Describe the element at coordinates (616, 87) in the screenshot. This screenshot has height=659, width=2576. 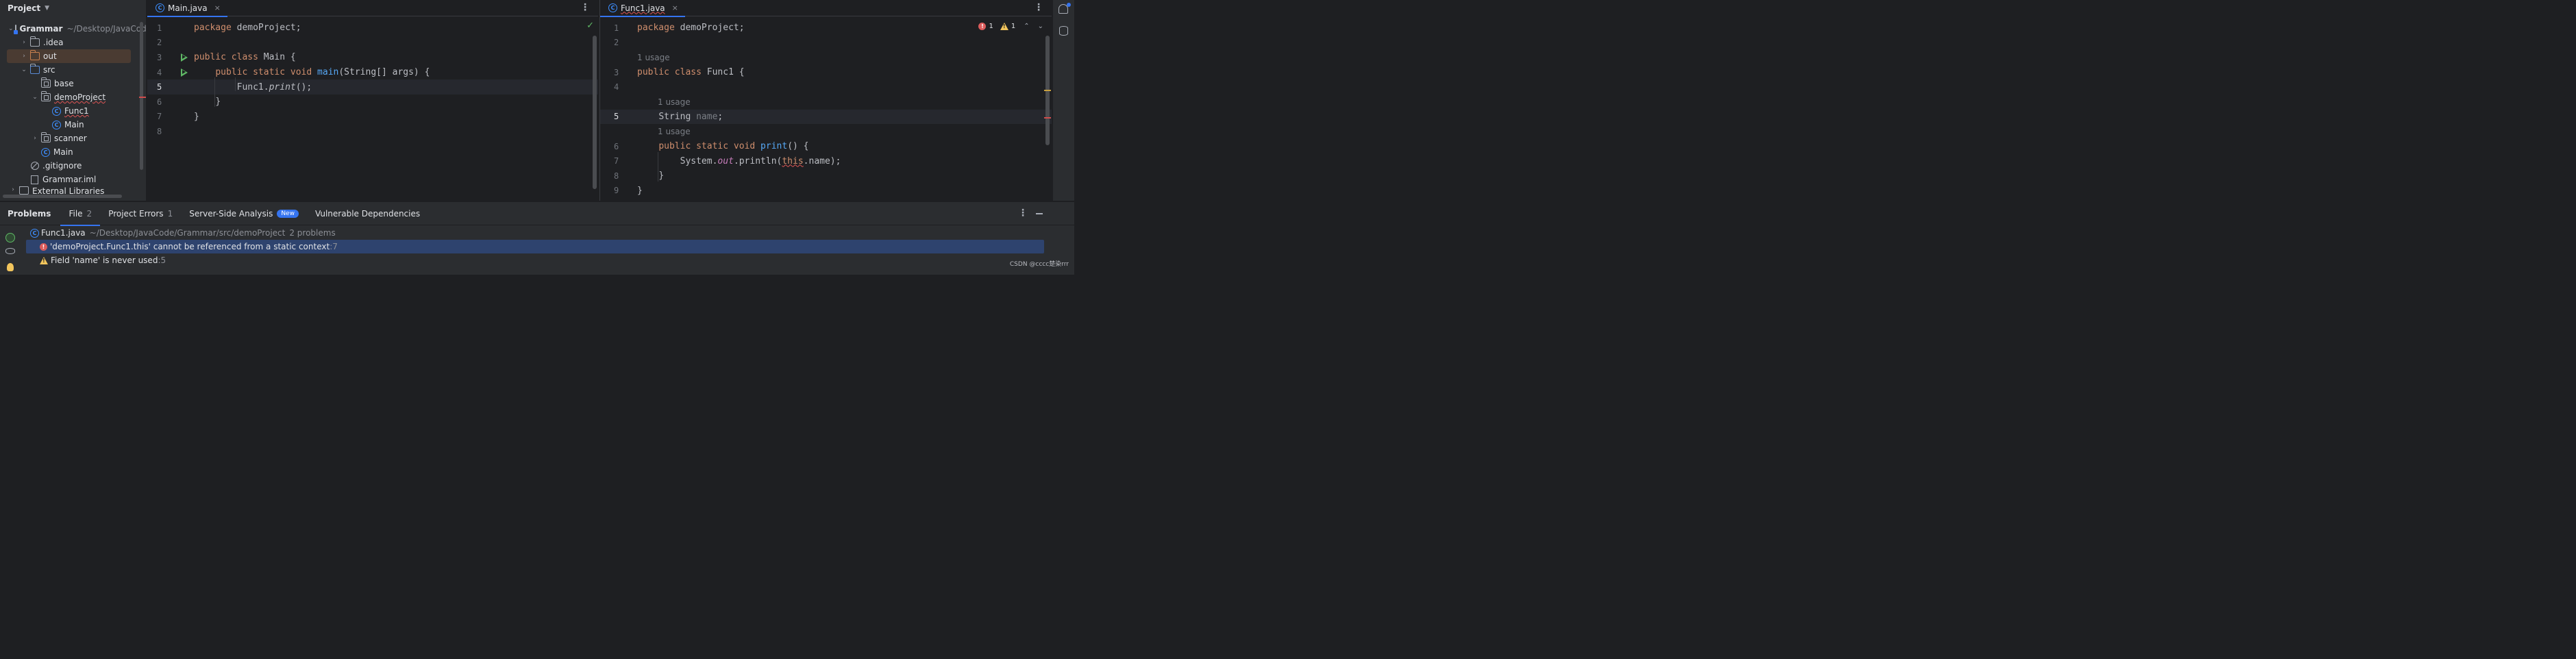
I see `line-number: 4` at that location.